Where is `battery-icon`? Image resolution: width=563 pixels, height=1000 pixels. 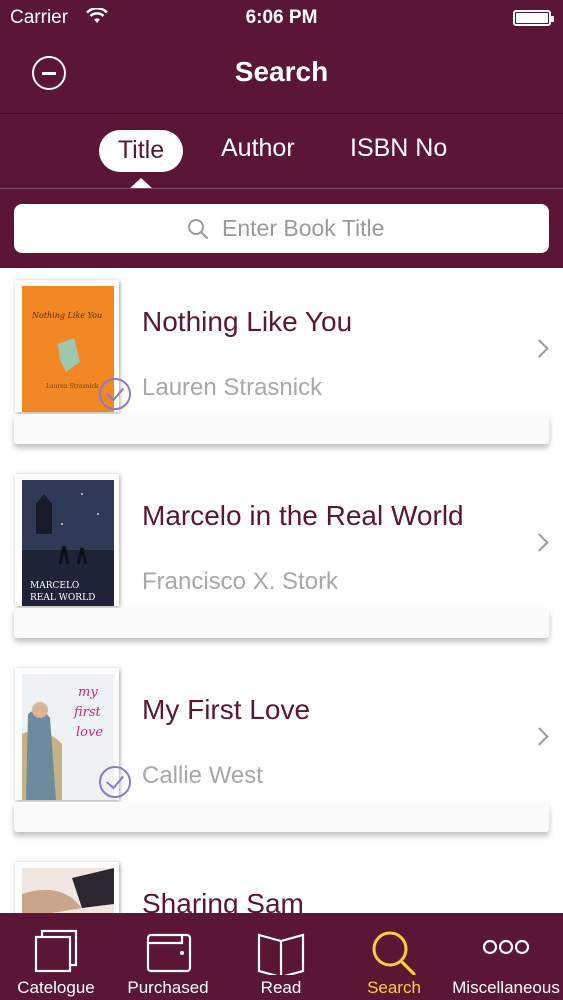
battery-icon is located at coordinates (533, 18).